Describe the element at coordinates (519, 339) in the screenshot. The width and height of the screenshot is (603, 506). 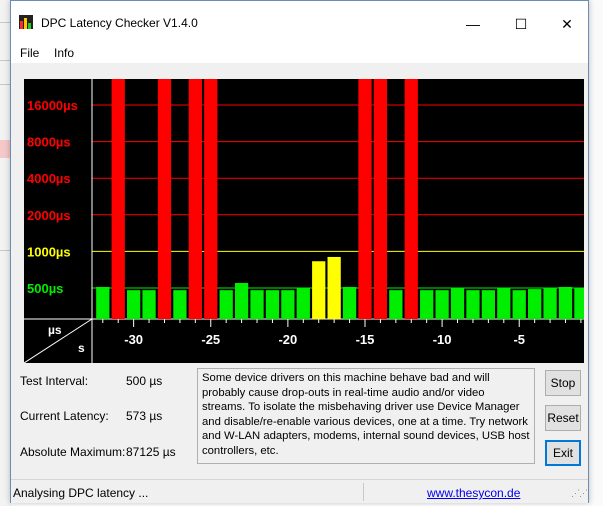
I see `x-tick-label: -5` at that location.